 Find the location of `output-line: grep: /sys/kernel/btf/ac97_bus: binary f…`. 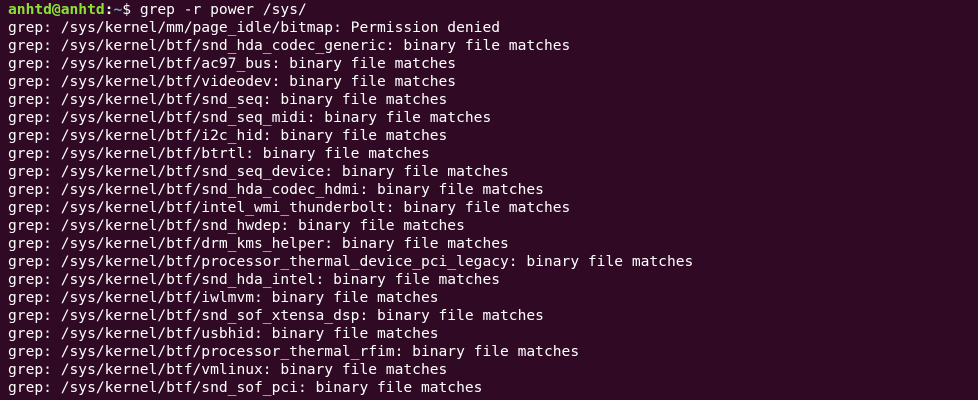

output-line: grep: /sys/kernel/btf/ac97_bus: binary f… is located at coordinates (232, 63).